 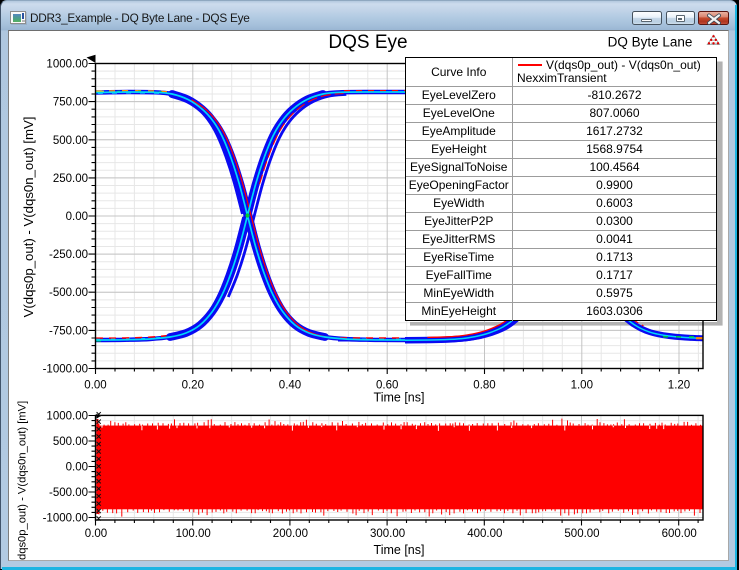 What do you see at coordinates (70, 179) in the screenshot?
I see `svg-text: 250.00` at bounding box center [70, 179].